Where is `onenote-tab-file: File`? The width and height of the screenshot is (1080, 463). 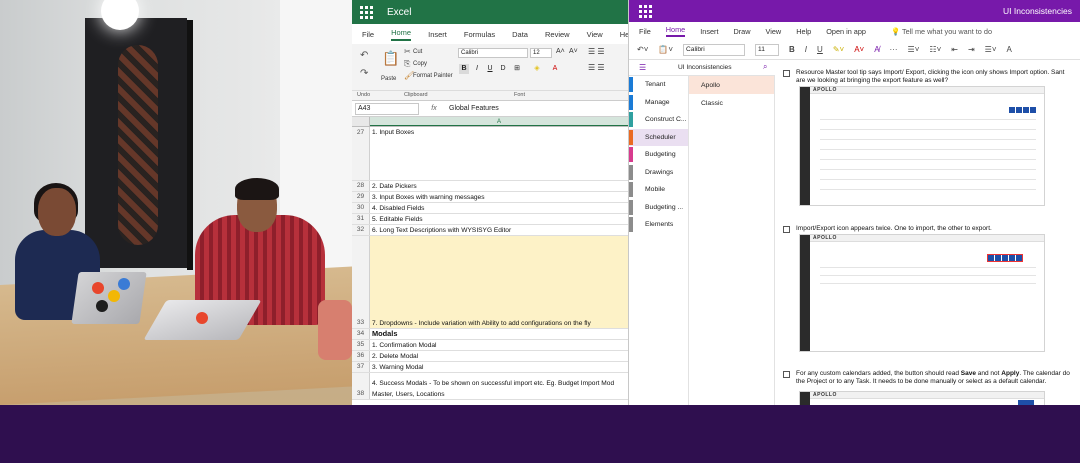
onenote-tab-file: File is located at coordinates (645, 31).